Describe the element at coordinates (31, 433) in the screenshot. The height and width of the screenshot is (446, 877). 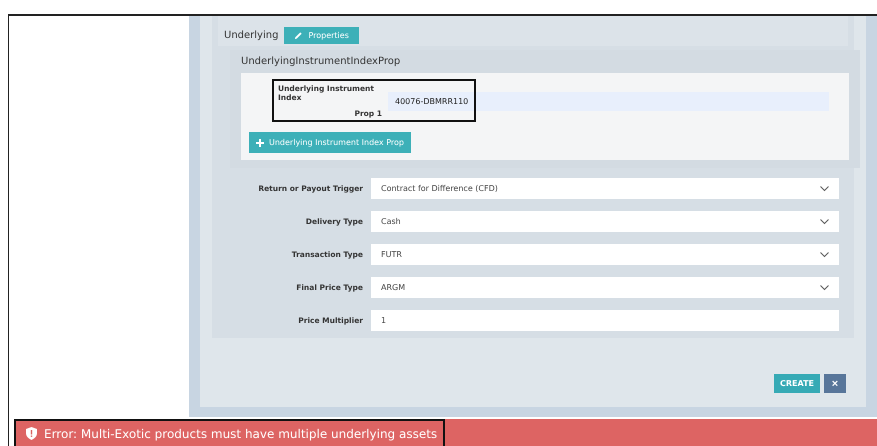
I see `shield-icon` at that location.